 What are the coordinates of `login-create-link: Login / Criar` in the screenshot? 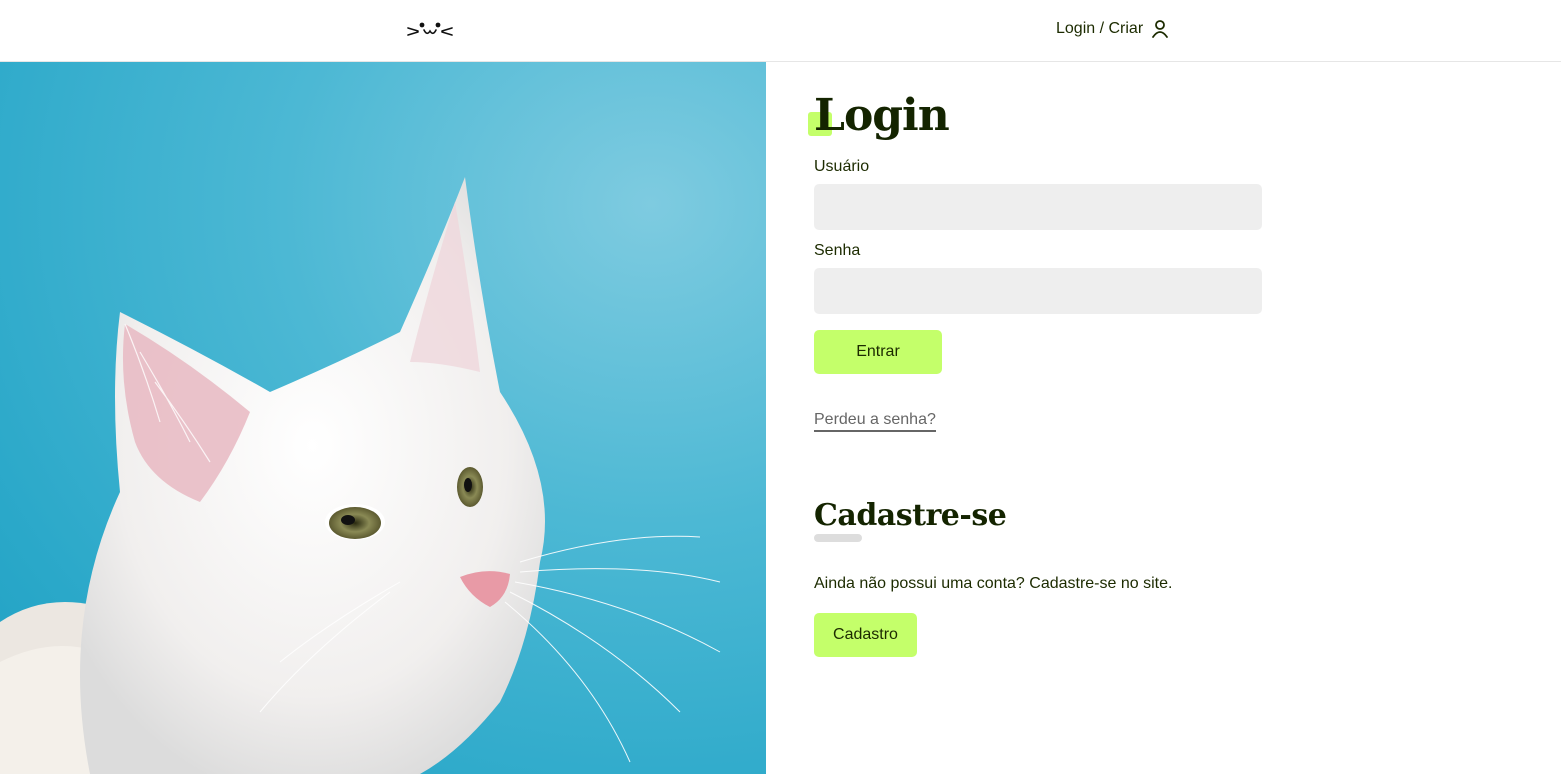 It's located at (1112, 29).